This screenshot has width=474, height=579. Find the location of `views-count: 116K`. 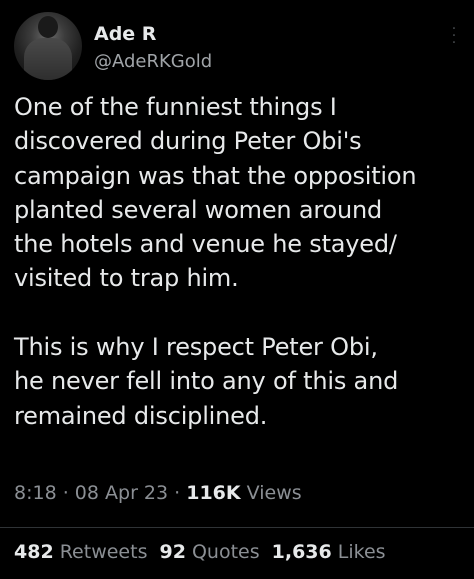

views-count: 116K is located at coordinates (213, 493).